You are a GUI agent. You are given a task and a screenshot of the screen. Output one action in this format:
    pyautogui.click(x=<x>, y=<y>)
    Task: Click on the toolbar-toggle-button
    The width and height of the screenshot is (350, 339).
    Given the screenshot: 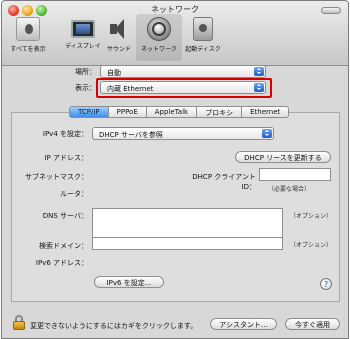 What is the action you would take?
    pyautogui.click(x=331, y=10)
    